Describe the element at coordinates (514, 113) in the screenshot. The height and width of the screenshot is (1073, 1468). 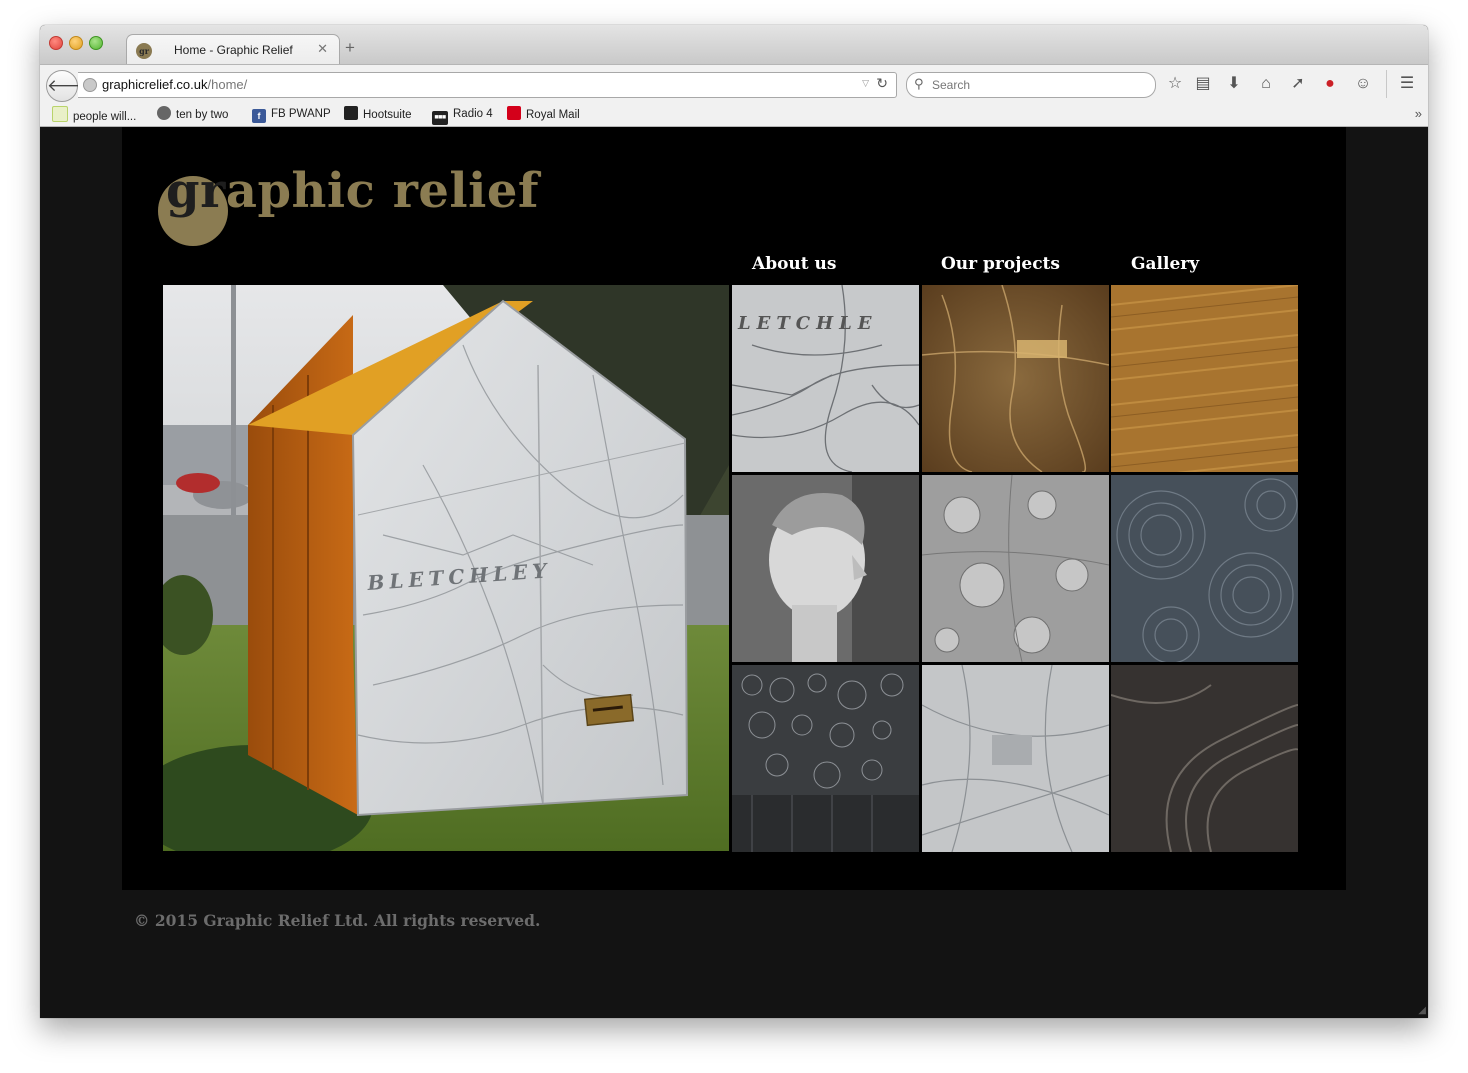
I see `royal-mail-icon` at that location.